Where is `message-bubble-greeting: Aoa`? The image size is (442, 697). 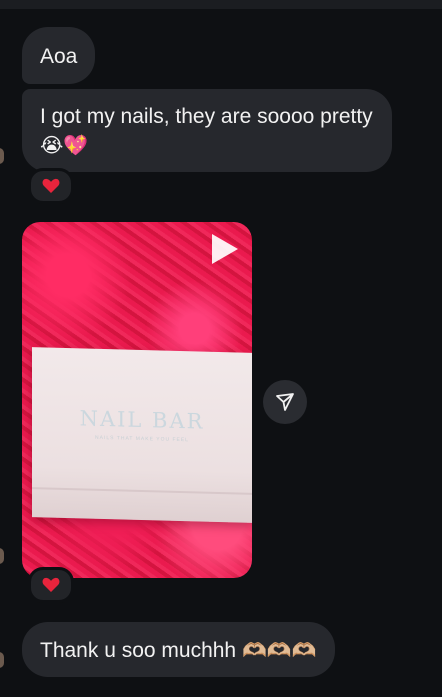 message-bubble-greeting: Aoa is located at coordinates (59, 55).